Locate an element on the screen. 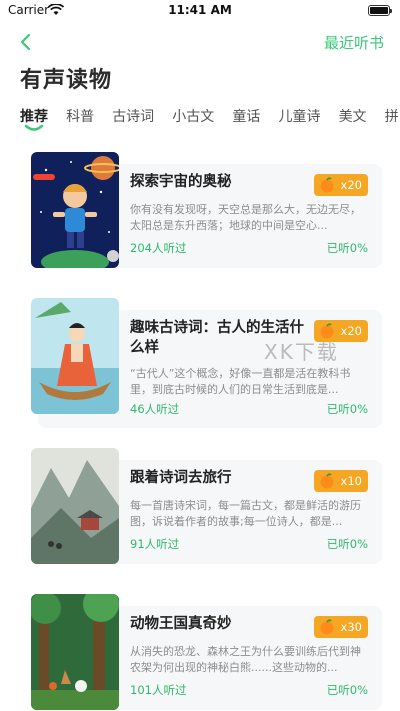  tab-fairy-tales: 童话 is located at coordinates (246, 116).